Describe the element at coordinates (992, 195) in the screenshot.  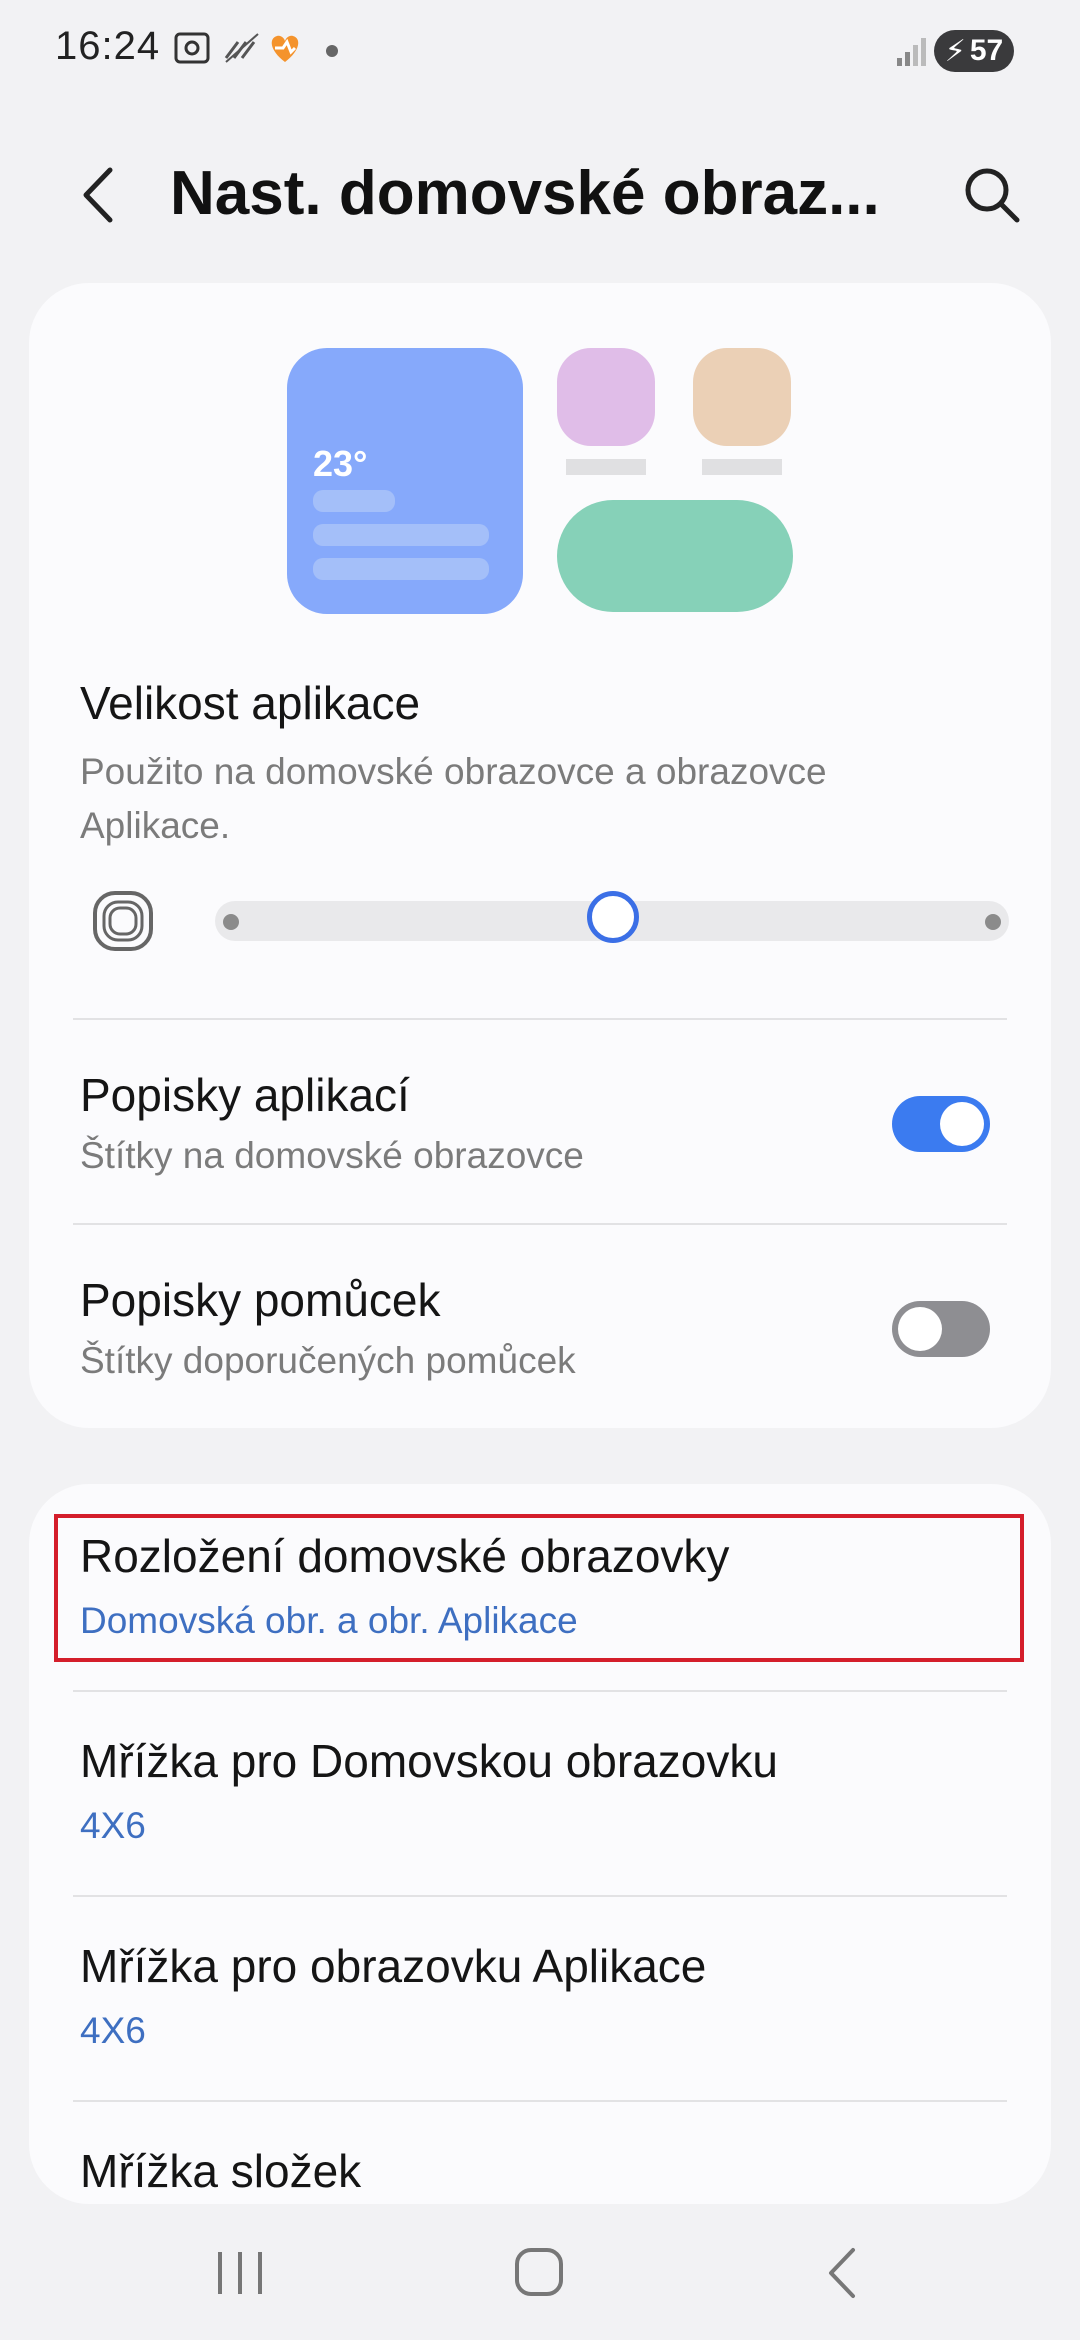
I see `search-icon` at that location.